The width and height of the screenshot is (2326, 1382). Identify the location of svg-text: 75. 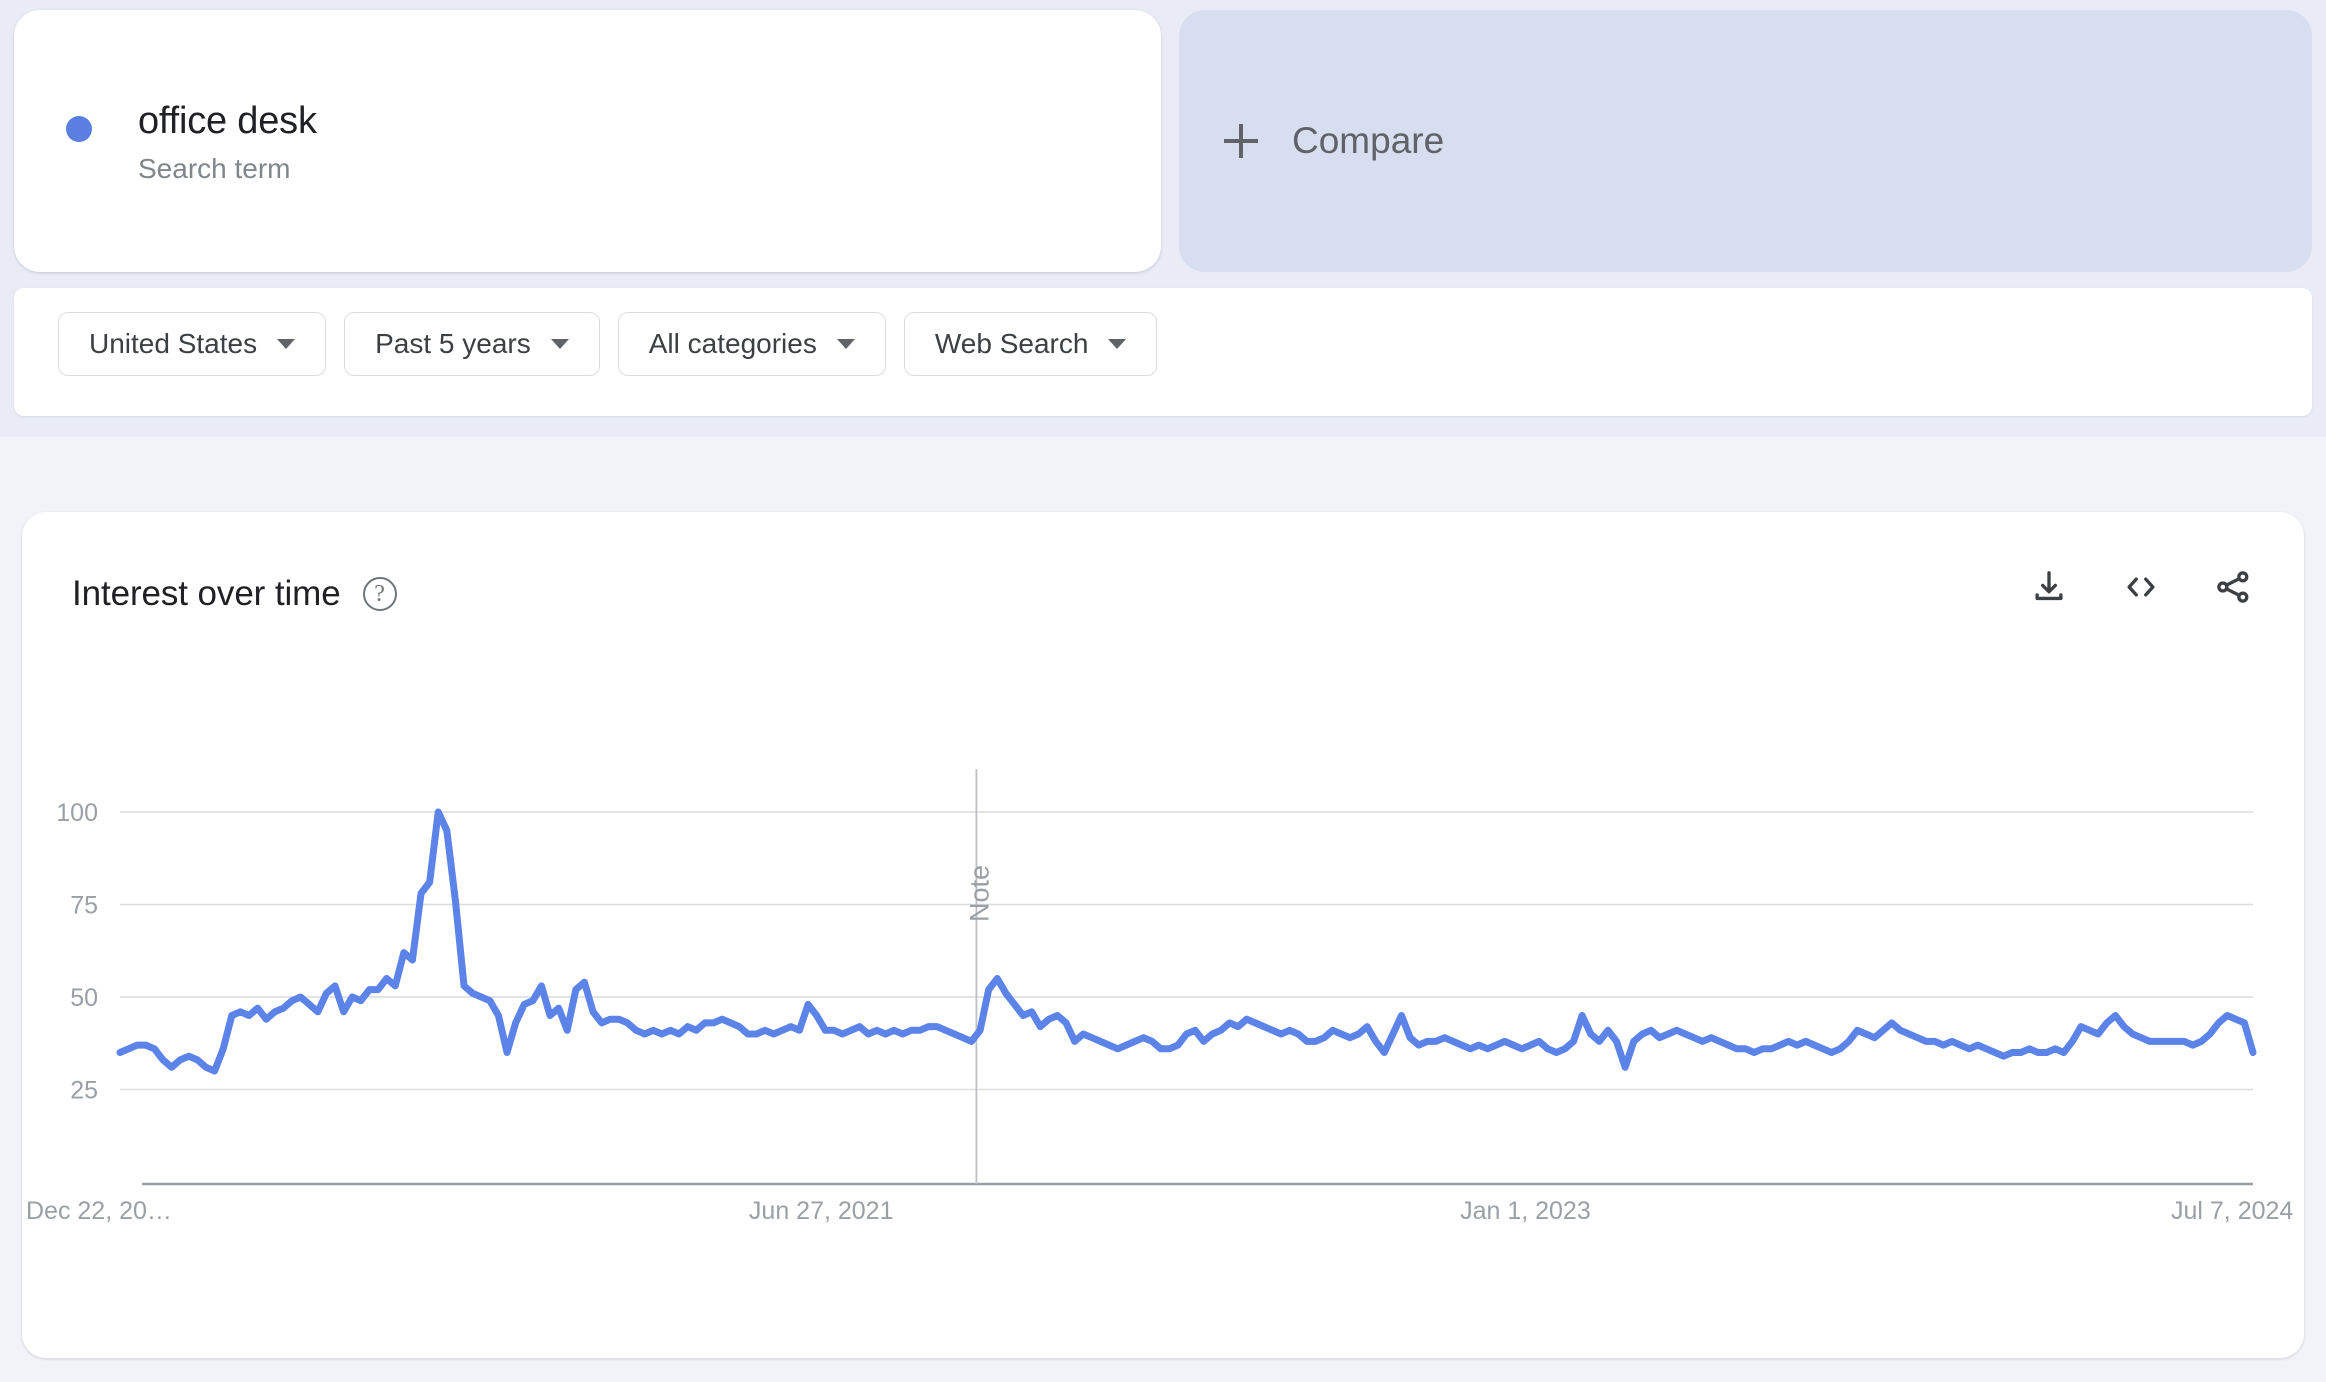
(84, 906).